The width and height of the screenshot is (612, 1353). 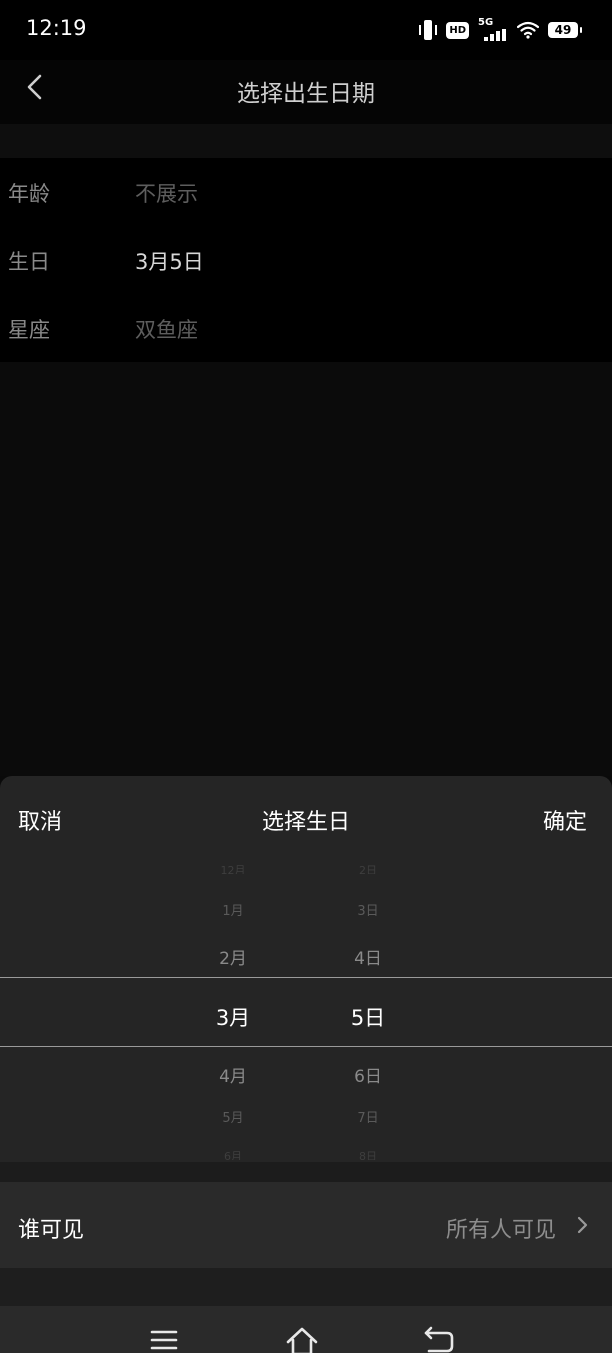 I want to click on day-option: 2日, so click(x=368, y=868).